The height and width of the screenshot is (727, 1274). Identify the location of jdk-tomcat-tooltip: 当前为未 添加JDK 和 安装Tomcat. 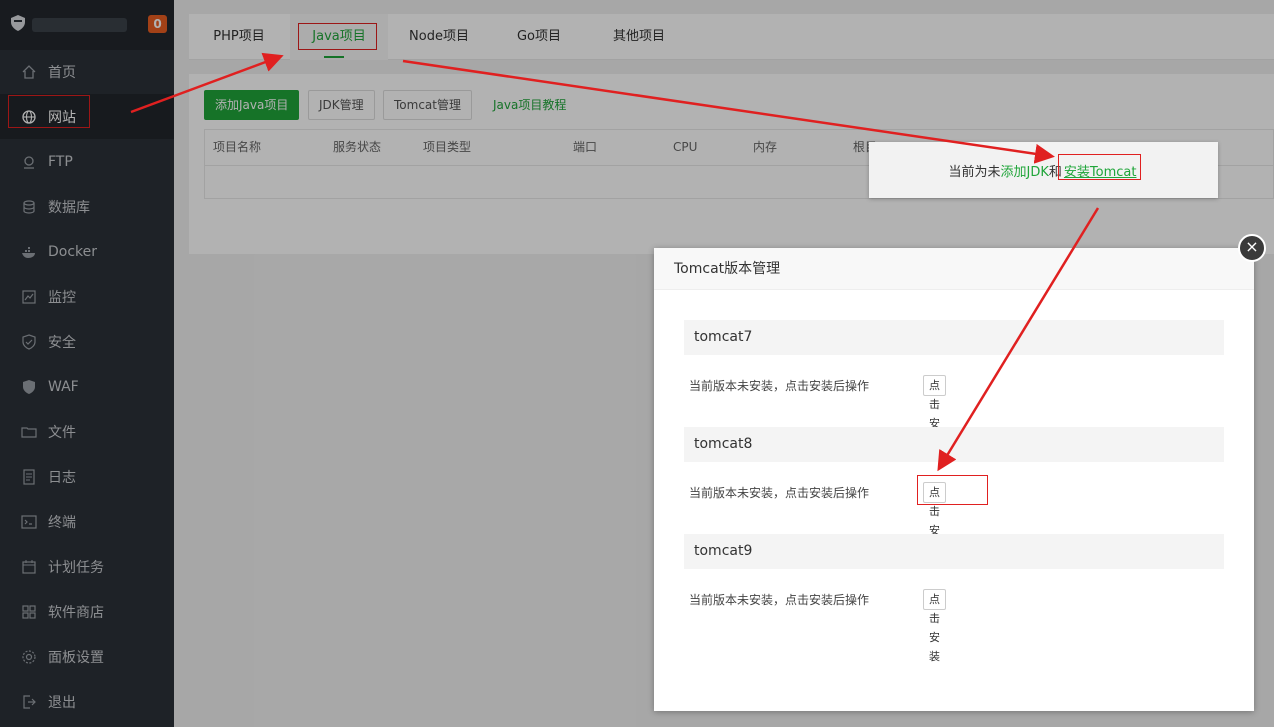
(1043, 170).